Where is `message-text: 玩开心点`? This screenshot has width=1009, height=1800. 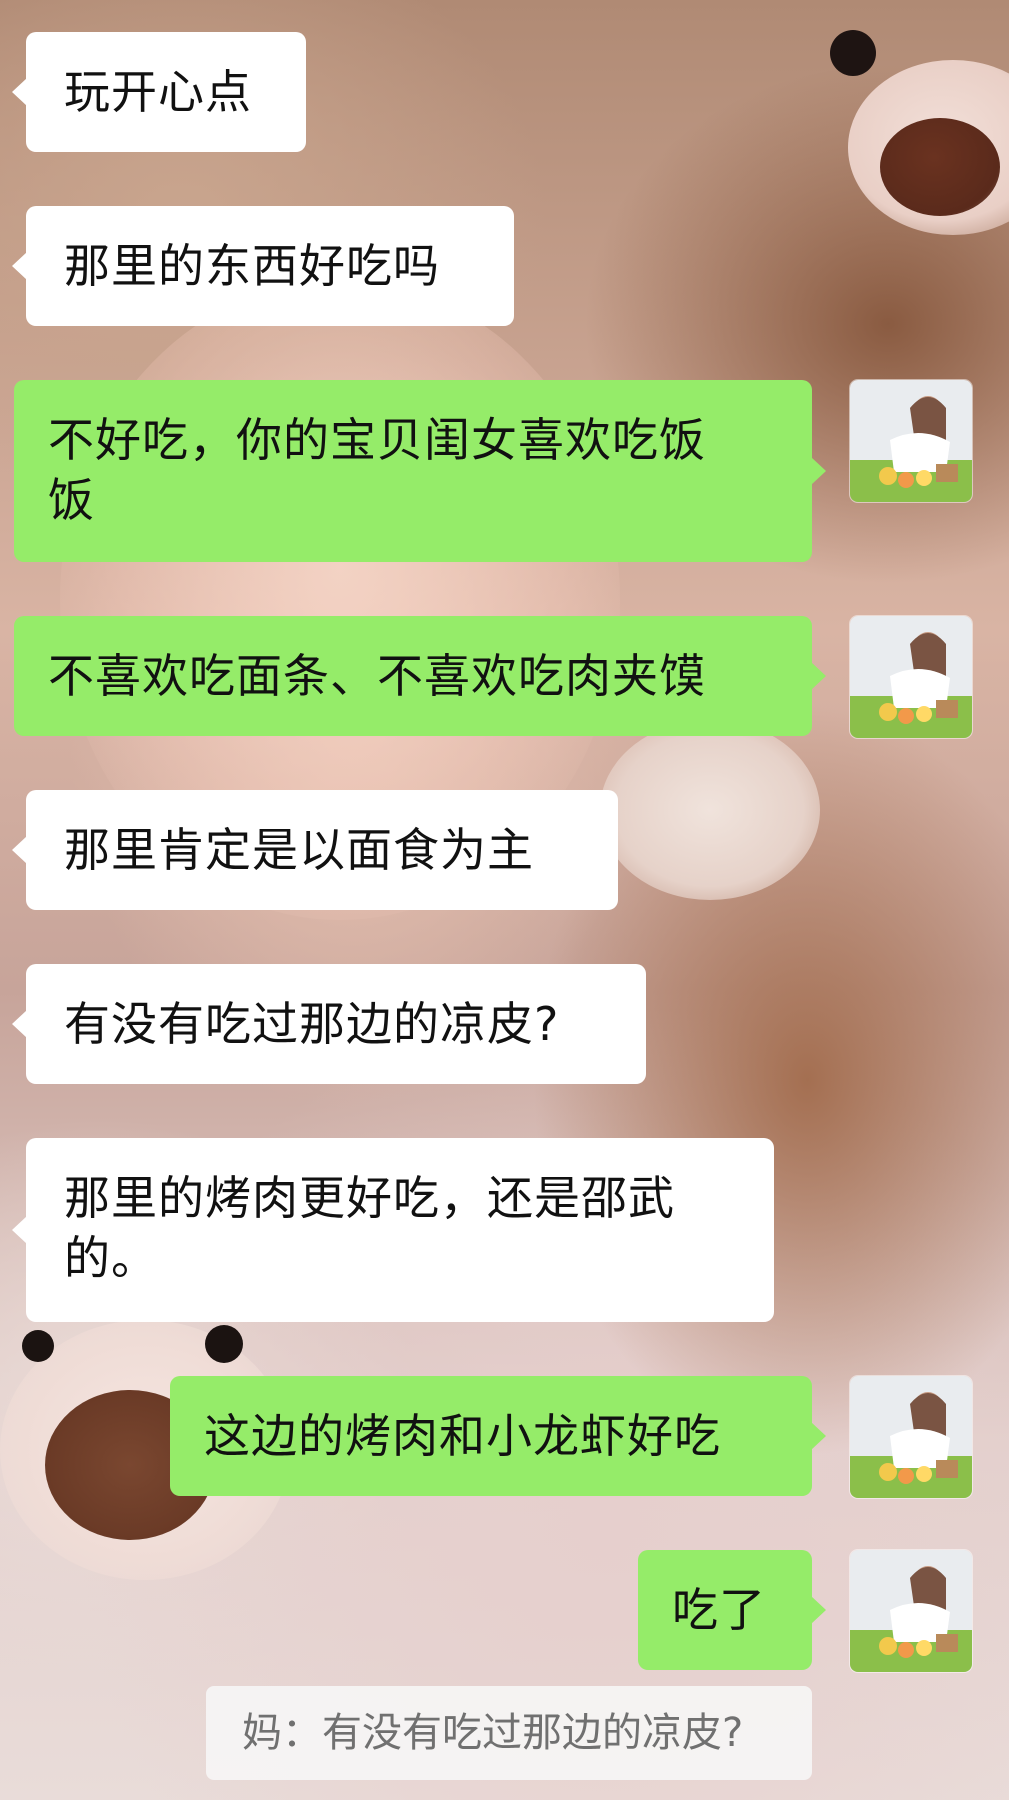 message-text: 玩开心点 is located at coordinates (158, 92).